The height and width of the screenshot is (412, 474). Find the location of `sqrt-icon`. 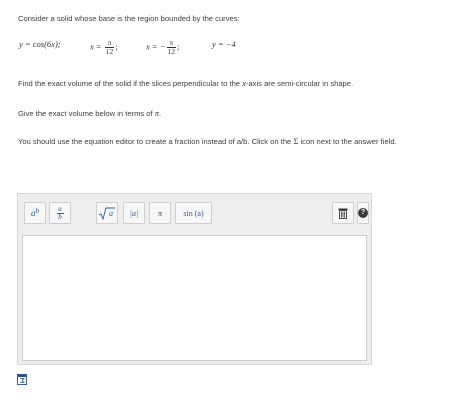

sqrt-icon is located at coordinates (106, 213).